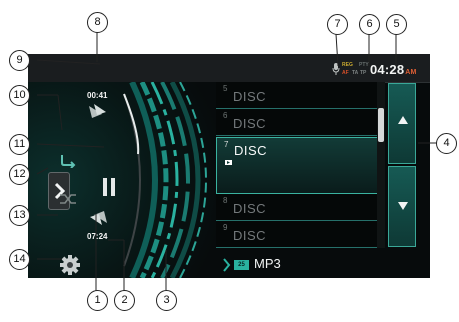  Describe the element at coordinates (124, 300) in the screenshot. I see `callout-2: 2` at that location.